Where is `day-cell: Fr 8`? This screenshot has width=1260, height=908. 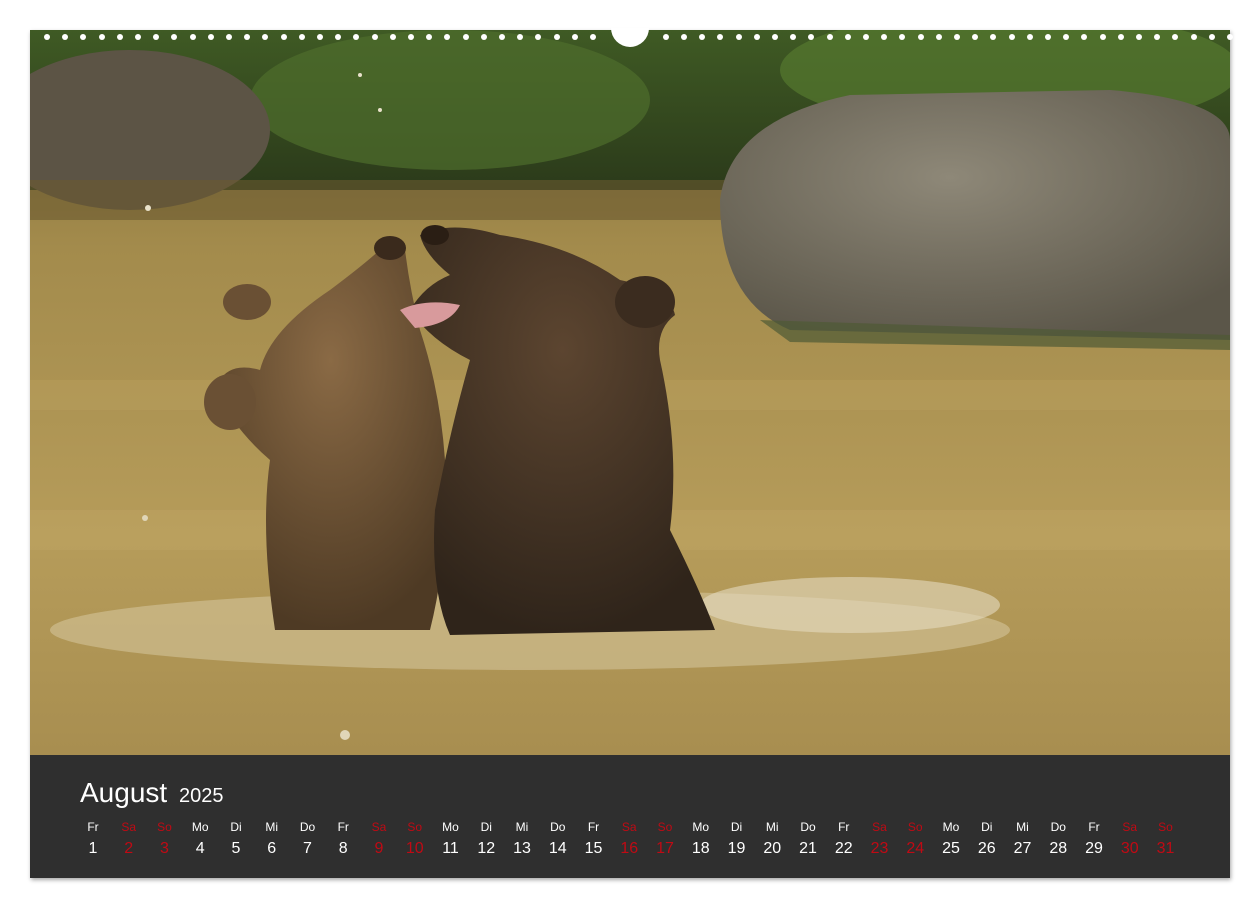 day-cell: Fr 8 is located at coordinates (343, 839).